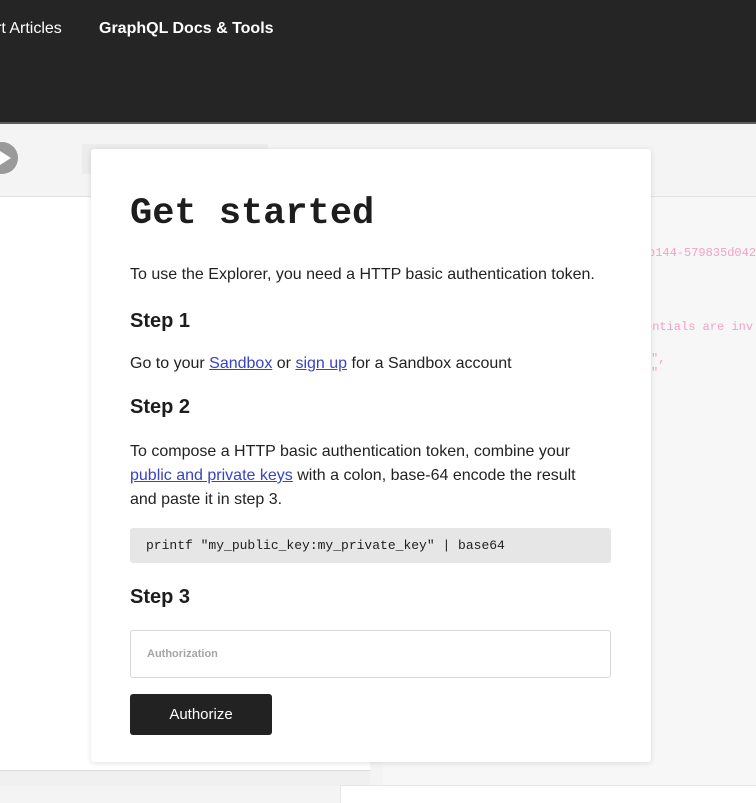 This screenshot has width=756, height=803. What do you see at coordinates (211, 475) in the screenshot?
I see `public-private-keys-link: public and private keys` at bounding box center [211, 475].